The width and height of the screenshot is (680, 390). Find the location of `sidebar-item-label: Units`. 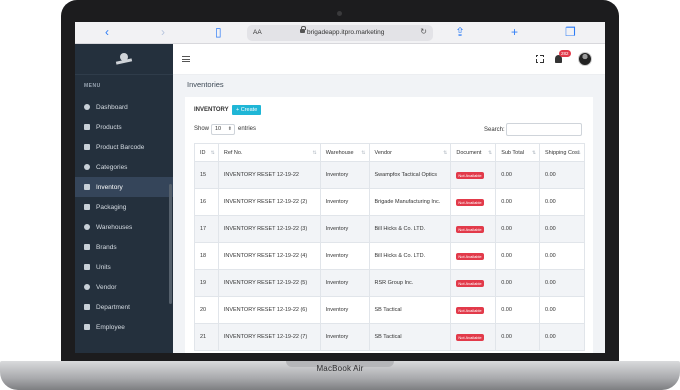

sidebar-item-label: Units is located at coordinates (103, 267).